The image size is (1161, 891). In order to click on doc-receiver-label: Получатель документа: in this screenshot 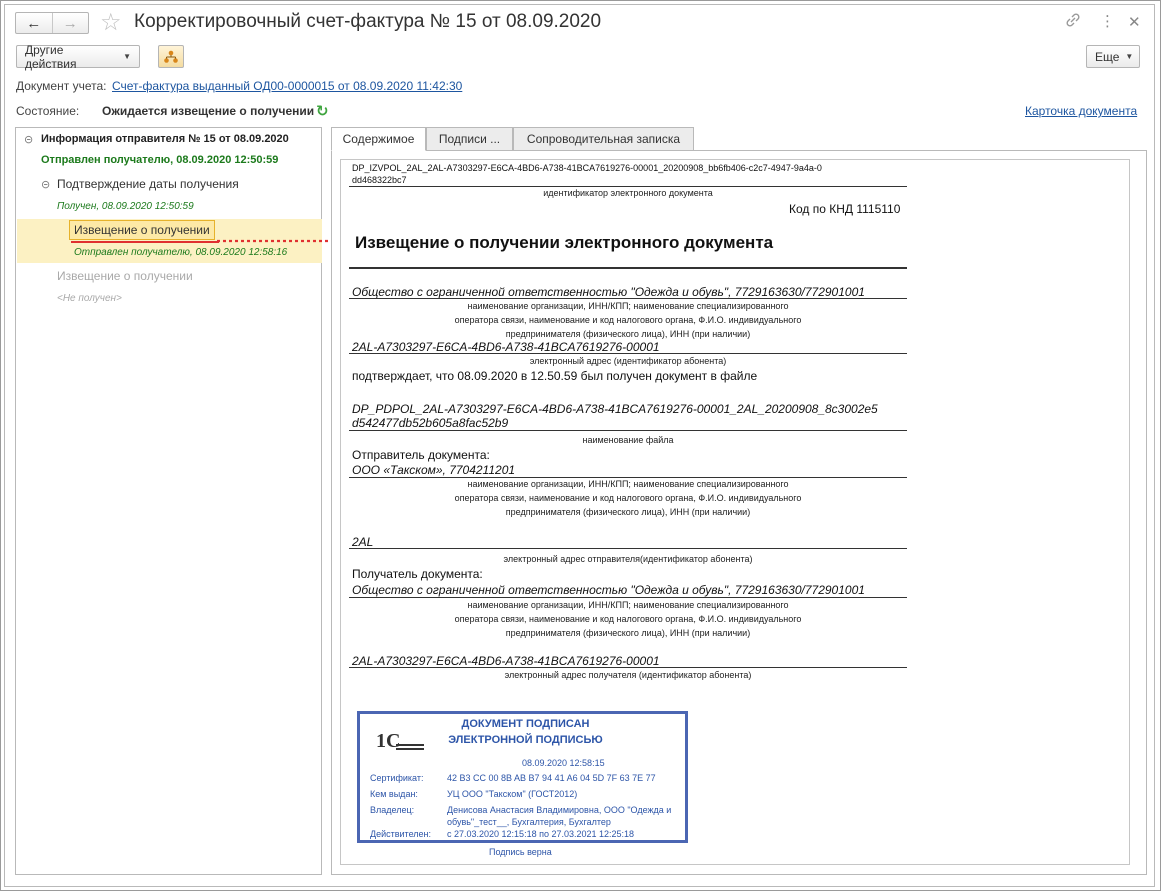, I will do `click(417, 574)`.